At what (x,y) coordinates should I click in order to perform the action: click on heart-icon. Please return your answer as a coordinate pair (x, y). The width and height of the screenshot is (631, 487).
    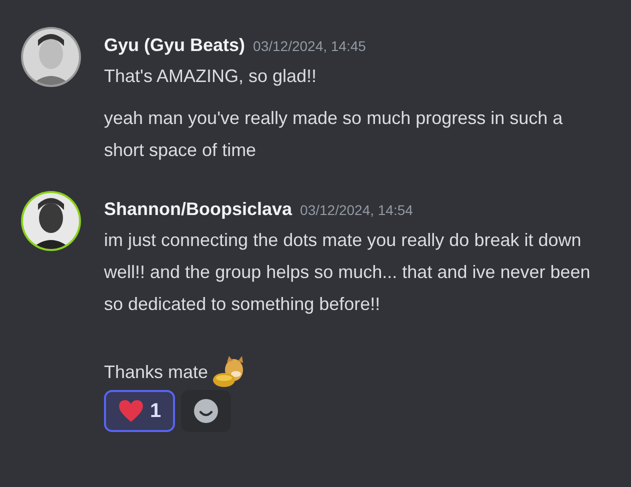
    Looking at the image, I should click on (131, 411).